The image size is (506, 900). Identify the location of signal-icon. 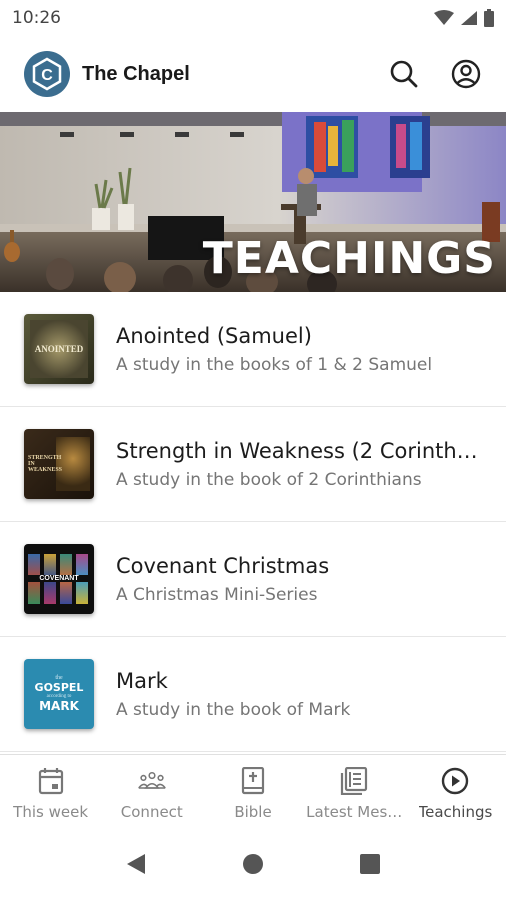
(469, 18).